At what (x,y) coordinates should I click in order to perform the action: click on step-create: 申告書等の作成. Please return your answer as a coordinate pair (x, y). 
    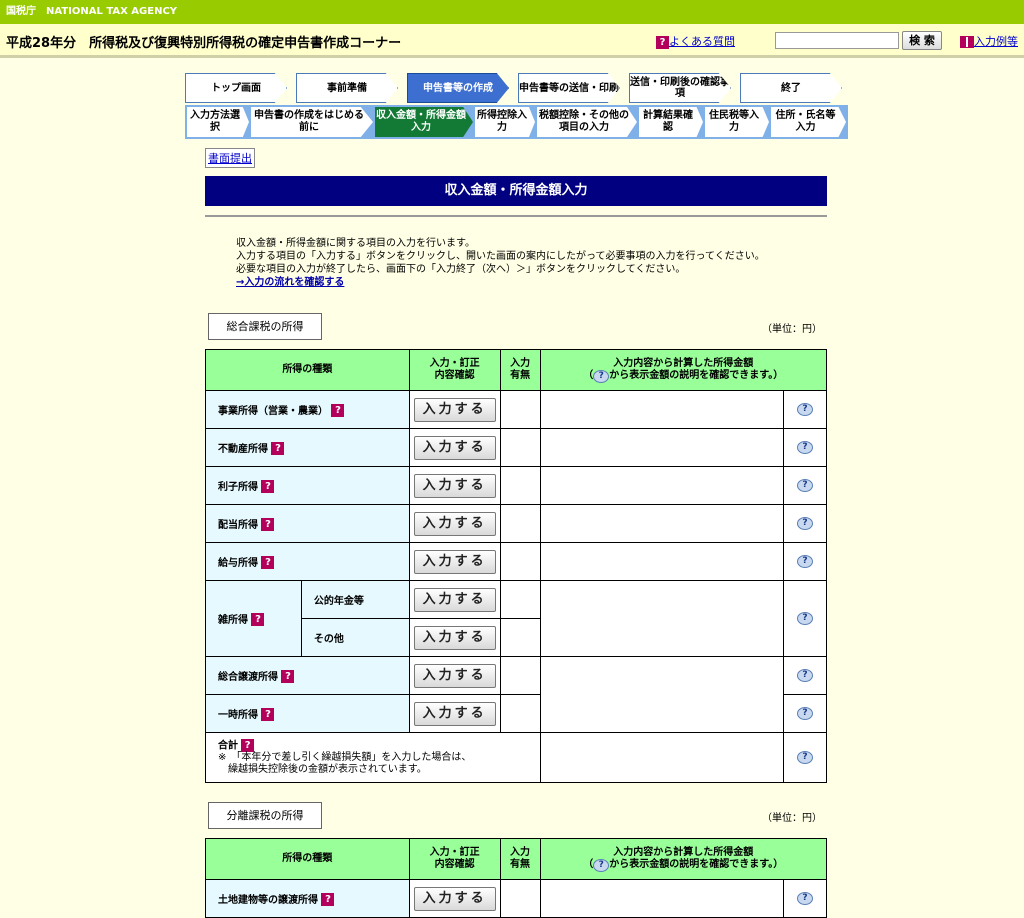
    Looking at the image, I should click on (458, 88).